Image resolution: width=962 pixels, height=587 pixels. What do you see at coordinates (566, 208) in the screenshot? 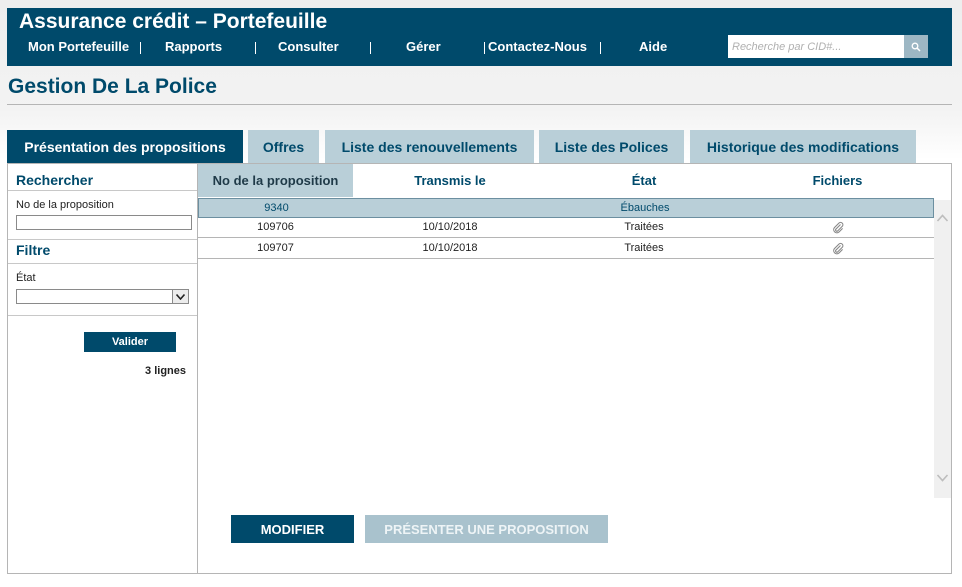
I see `group-row: 9340 Ébauches` at bounding box center [566, 208].